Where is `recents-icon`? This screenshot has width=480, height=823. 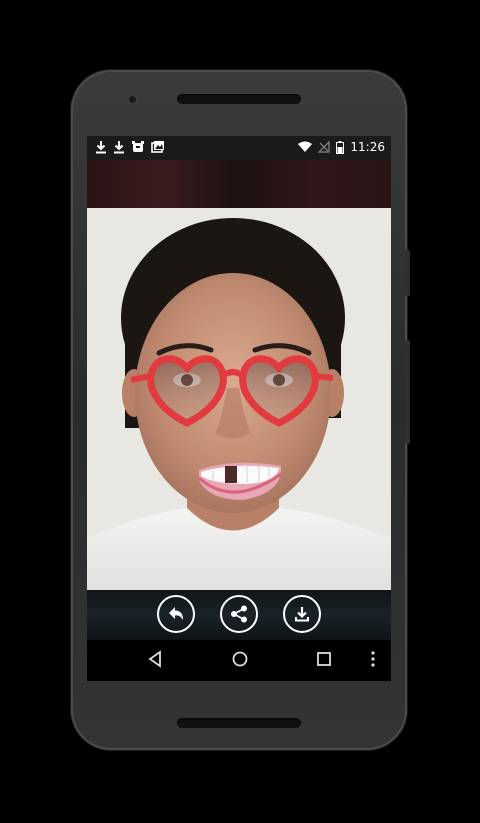
recents-icon is located at coordinates (324, 659).